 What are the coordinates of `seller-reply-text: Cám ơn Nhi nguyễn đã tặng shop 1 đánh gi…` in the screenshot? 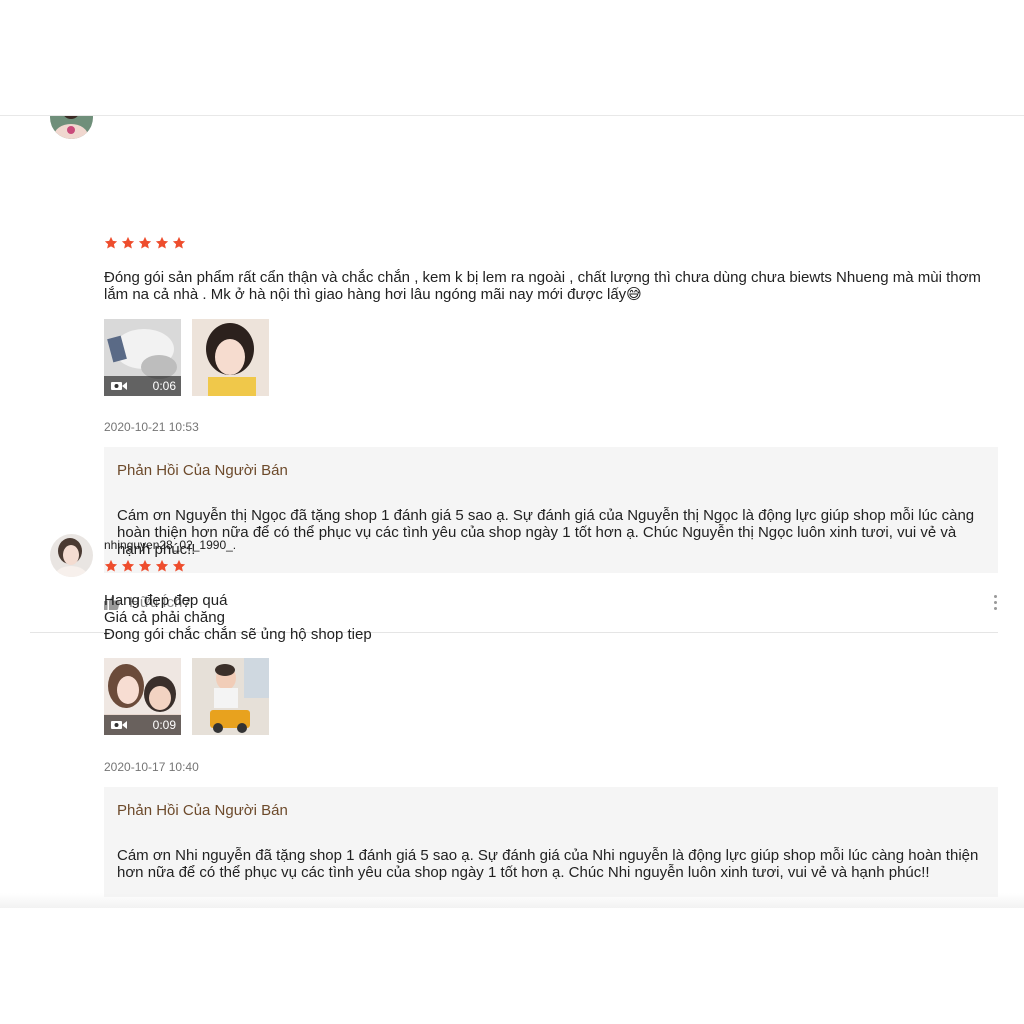 It's located at (548, 864).